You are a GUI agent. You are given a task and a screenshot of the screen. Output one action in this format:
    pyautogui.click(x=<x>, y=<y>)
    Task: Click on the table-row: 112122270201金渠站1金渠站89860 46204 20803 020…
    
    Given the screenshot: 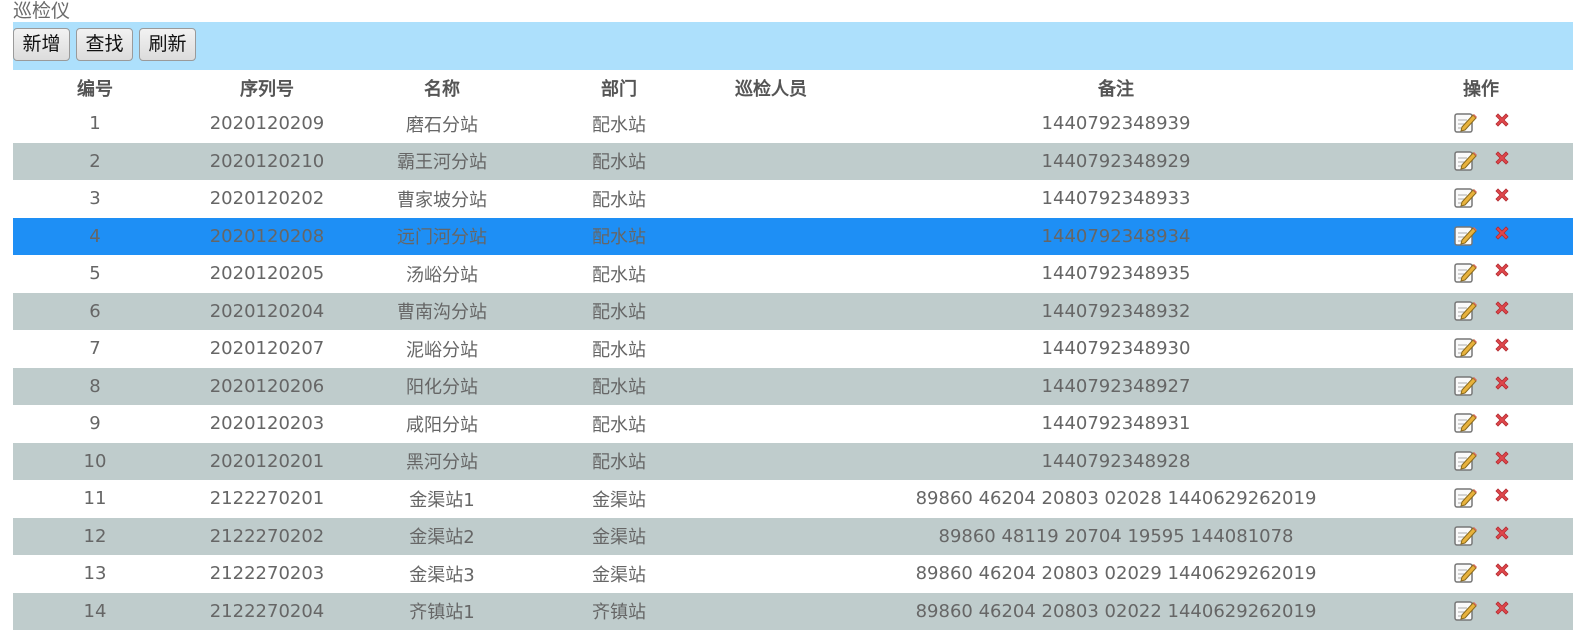 What is the action you would take?
    pyautogui.click(x=793, y=499)
    